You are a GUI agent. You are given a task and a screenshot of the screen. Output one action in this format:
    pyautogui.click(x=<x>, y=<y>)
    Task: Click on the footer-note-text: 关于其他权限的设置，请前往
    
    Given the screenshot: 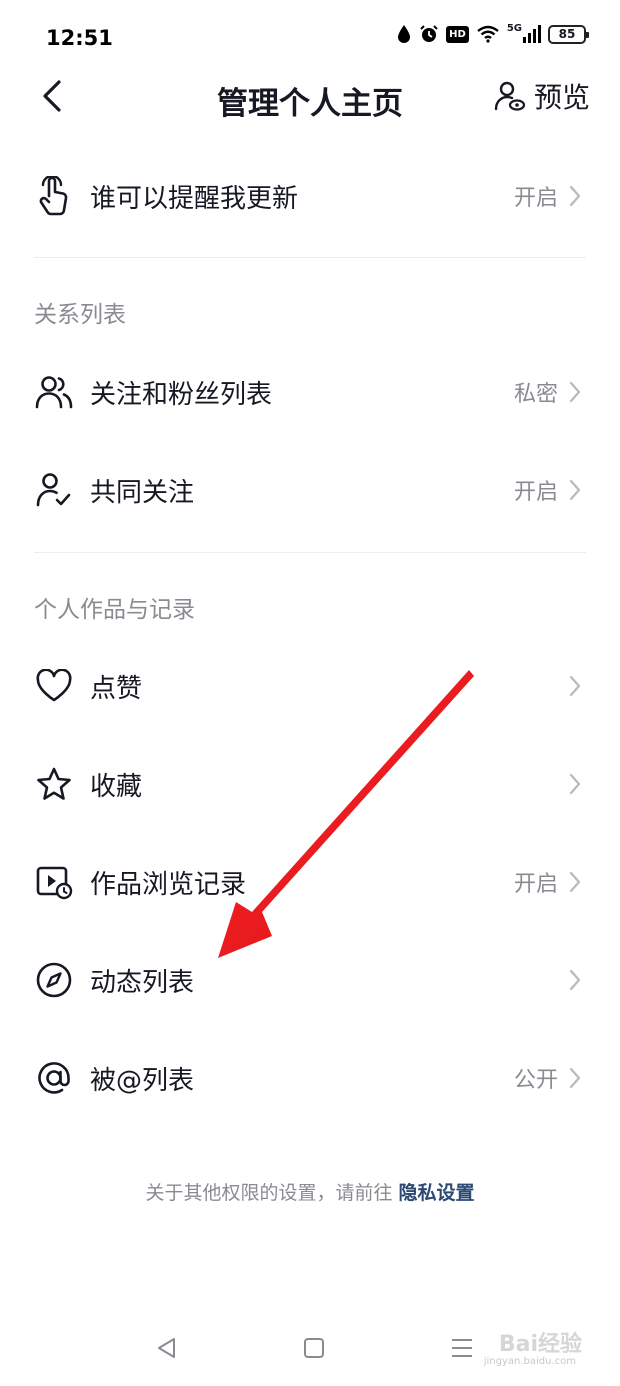 What is the action you would take?
    pyautogui.click(x=269, y=1193)
    